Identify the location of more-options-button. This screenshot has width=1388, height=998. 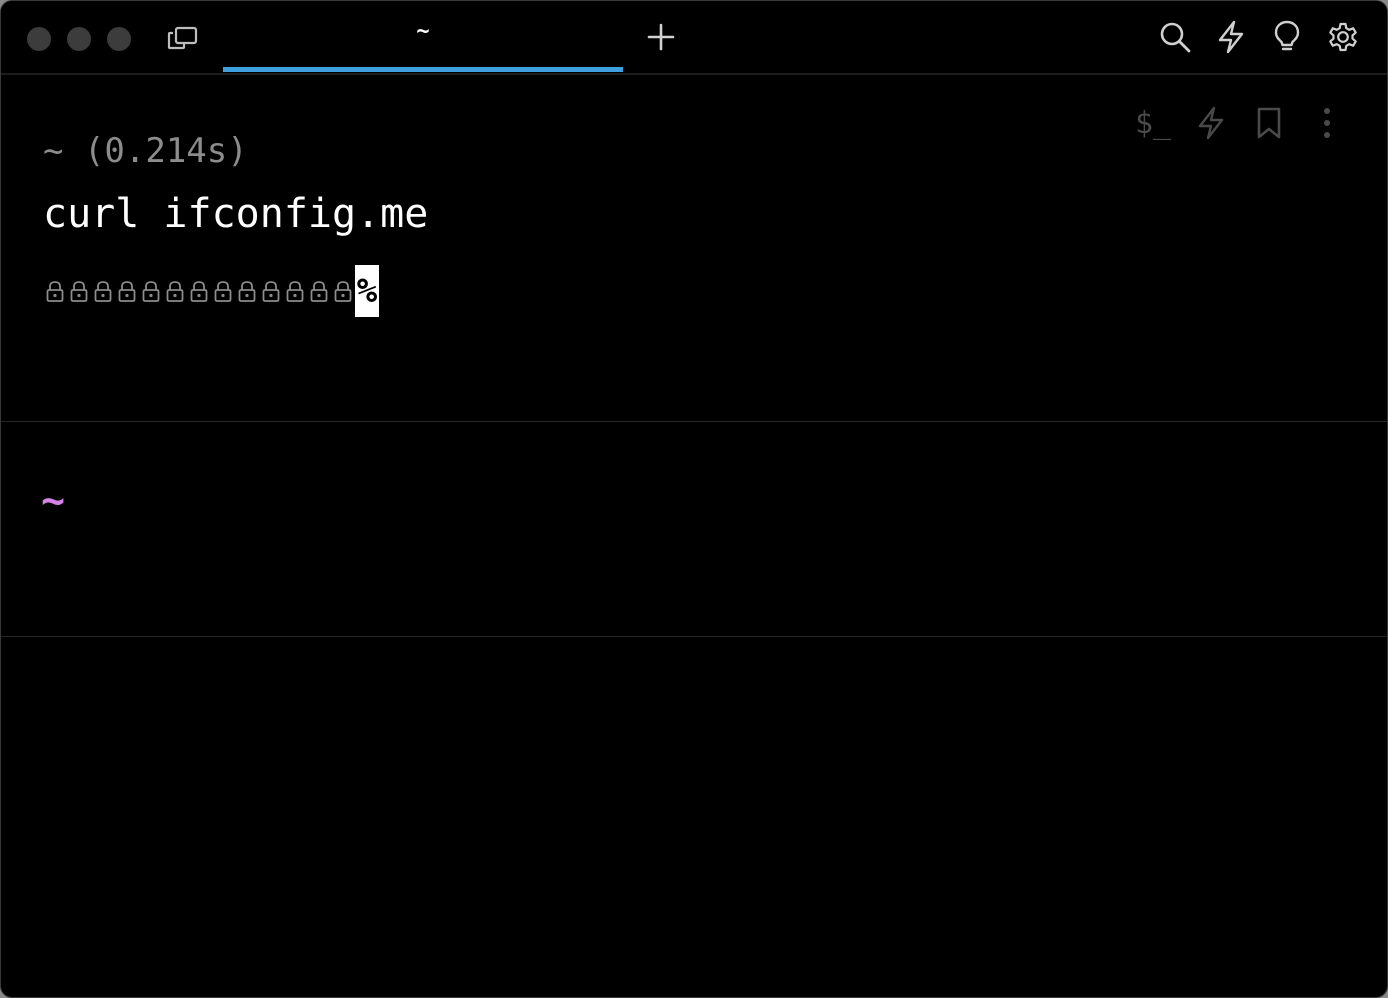
(1327, 123).